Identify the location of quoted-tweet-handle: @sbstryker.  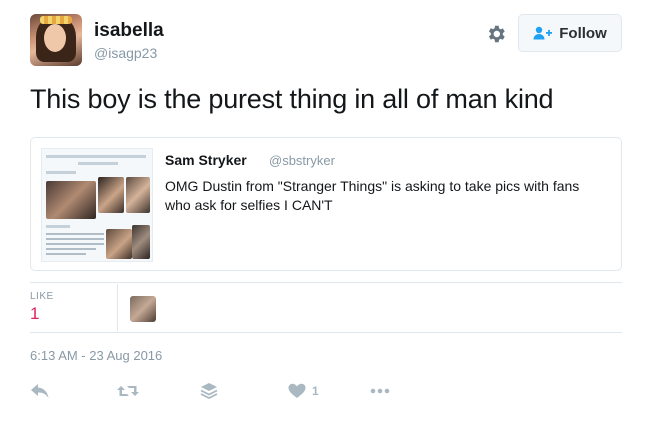
(302, 160).